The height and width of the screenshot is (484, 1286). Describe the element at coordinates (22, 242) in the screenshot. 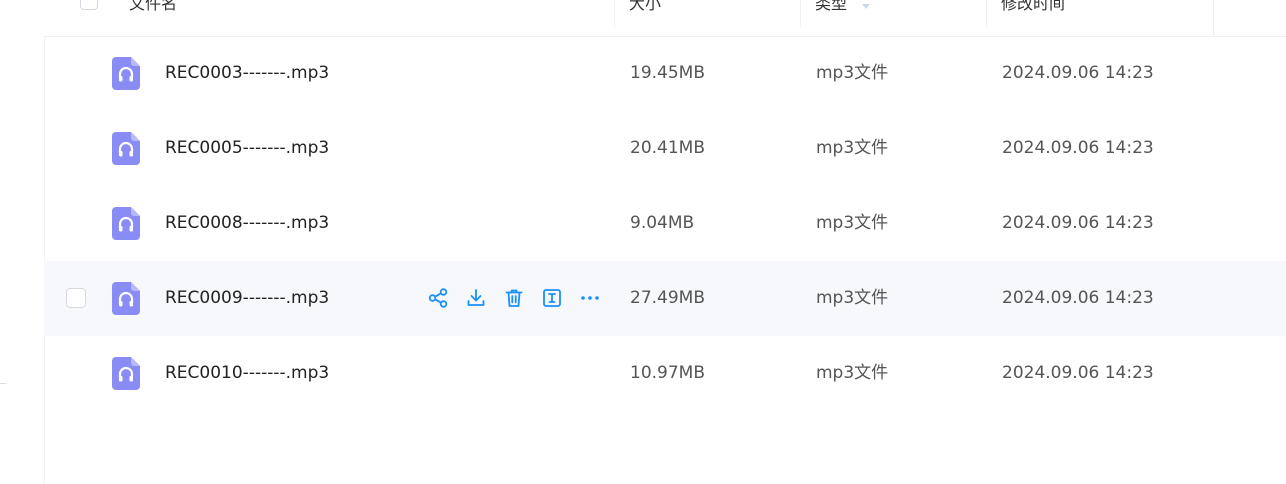

I see `left-pane` at that location.